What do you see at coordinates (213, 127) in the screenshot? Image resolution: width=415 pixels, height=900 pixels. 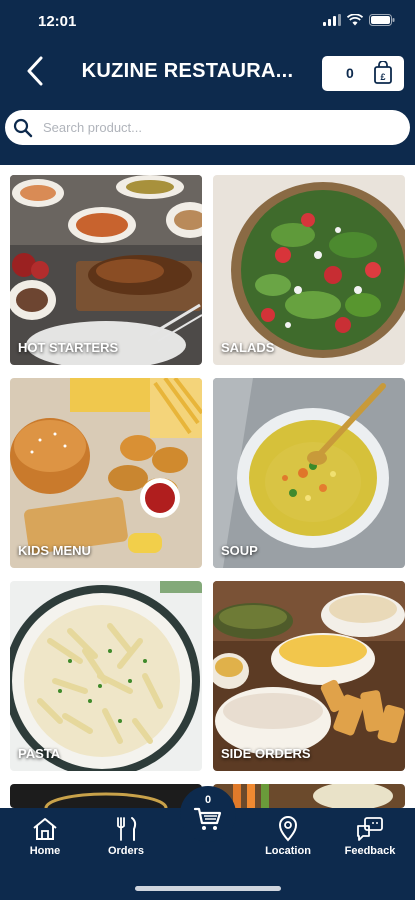 I see `search-input` at bounding box center [213, 127].